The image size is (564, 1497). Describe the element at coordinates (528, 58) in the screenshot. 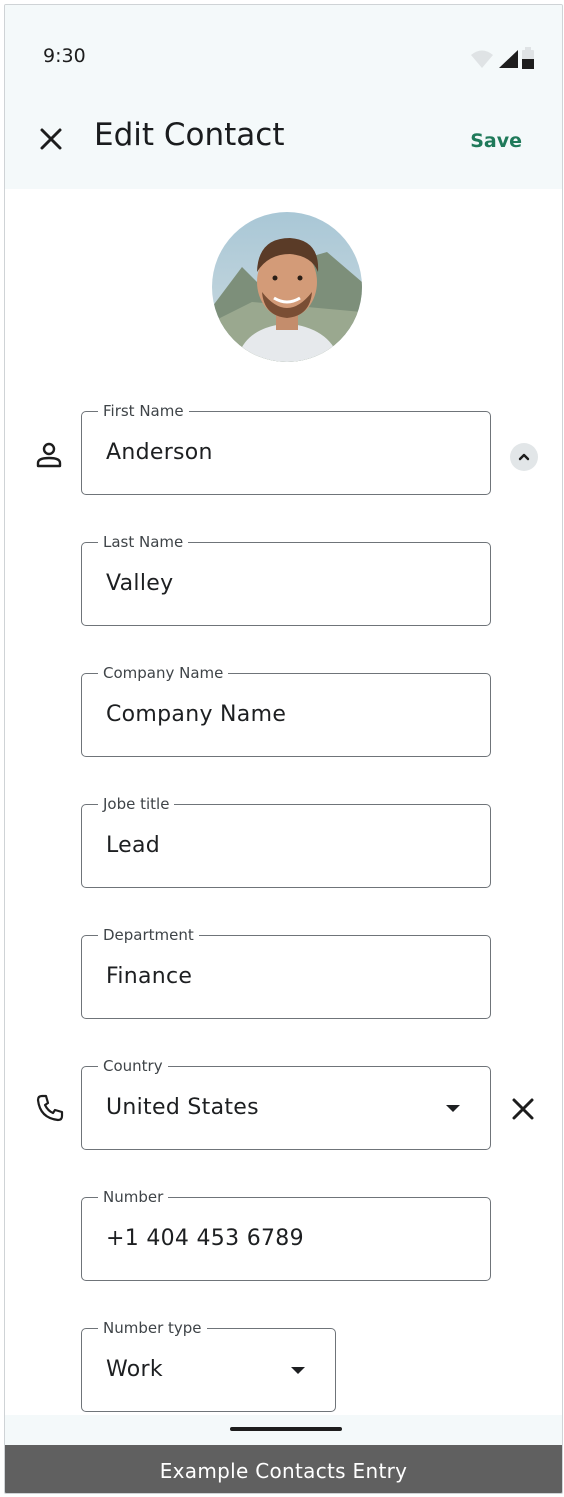

I see `battery-icon` at that location.